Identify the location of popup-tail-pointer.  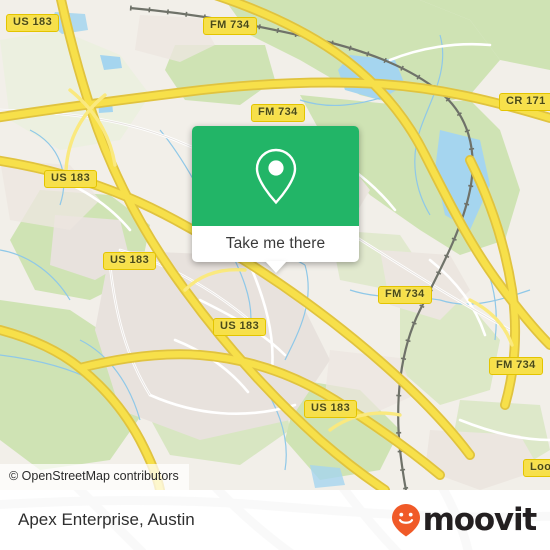
(275, 267).